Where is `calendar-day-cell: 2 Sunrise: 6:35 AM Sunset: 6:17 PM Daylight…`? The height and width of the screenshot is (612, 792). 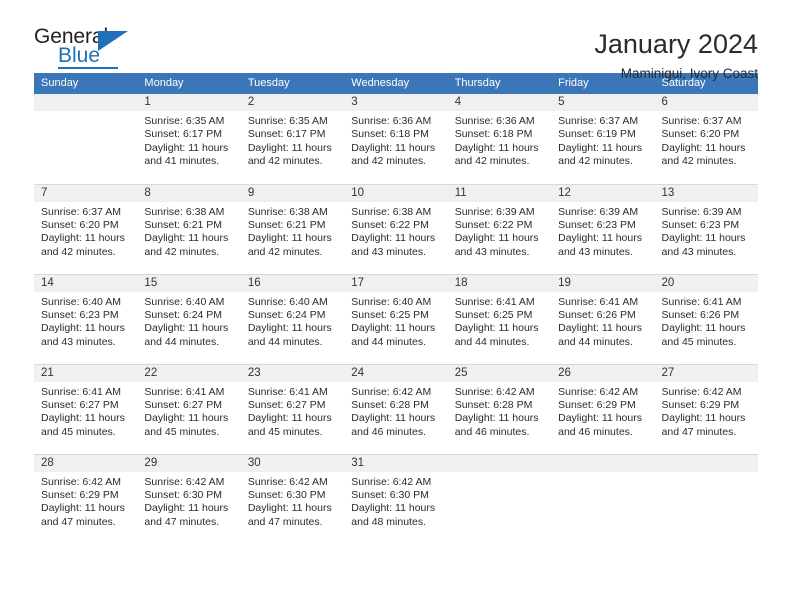 calendar-day-cell: 2 Sunrise: 6:35 AM Sunset: 6:17 PM Daylight… is located at coordinates (292, 139).